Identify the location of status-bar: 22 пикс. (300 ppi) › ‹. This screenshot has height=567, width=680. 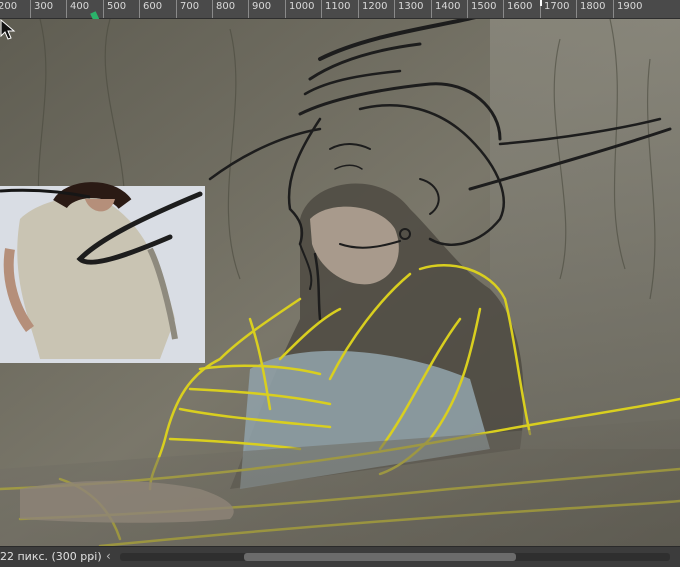
(340, 556).